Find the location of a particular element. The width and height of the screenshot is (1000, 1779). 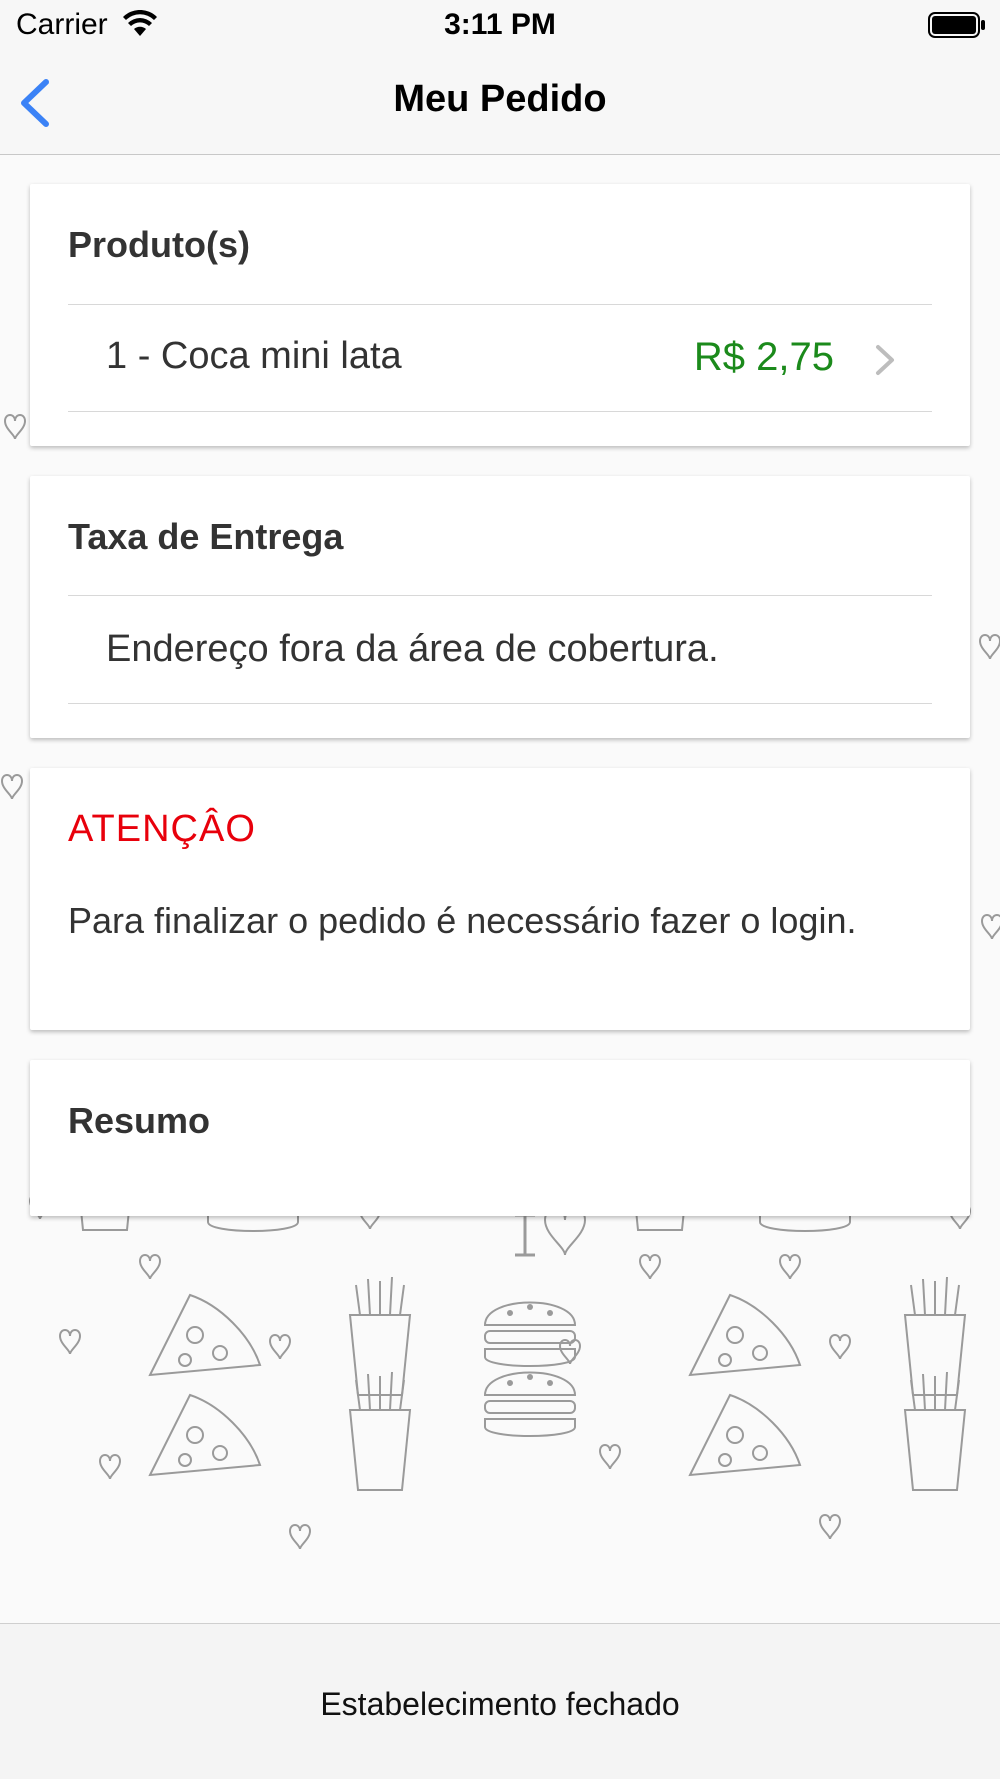

nav-bar: Meu Pedido is located at coordinates (500, 102).